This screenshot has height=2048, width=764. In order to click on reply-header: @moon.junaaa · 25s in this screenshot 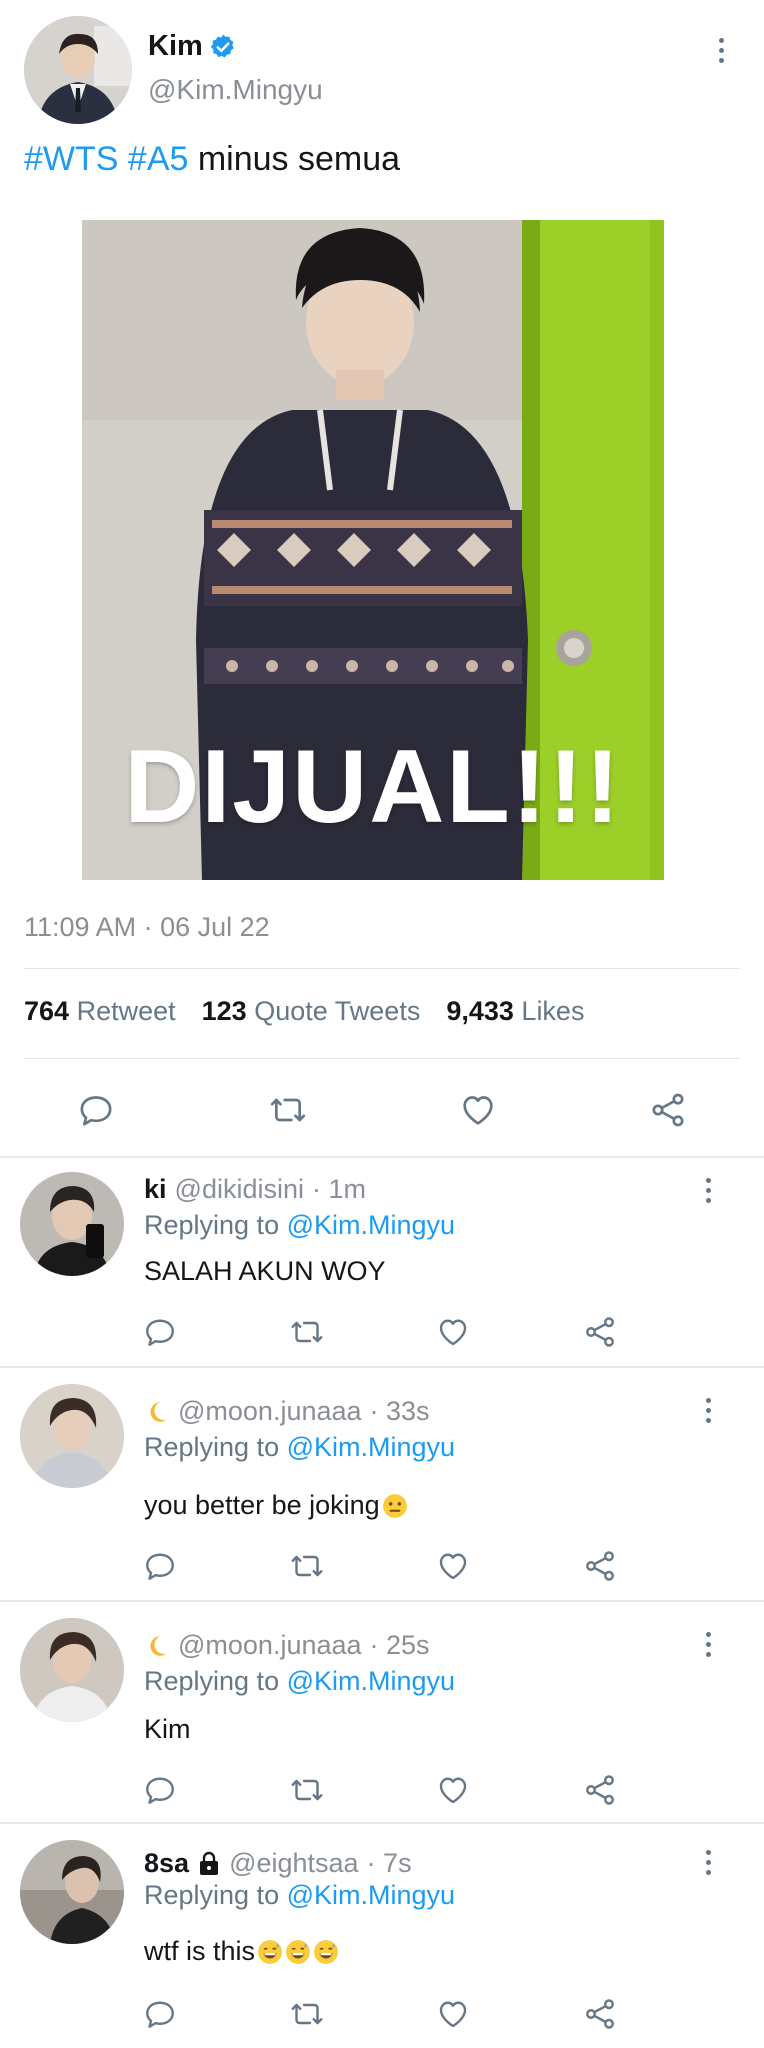, I will do `click(287, 1645)`.